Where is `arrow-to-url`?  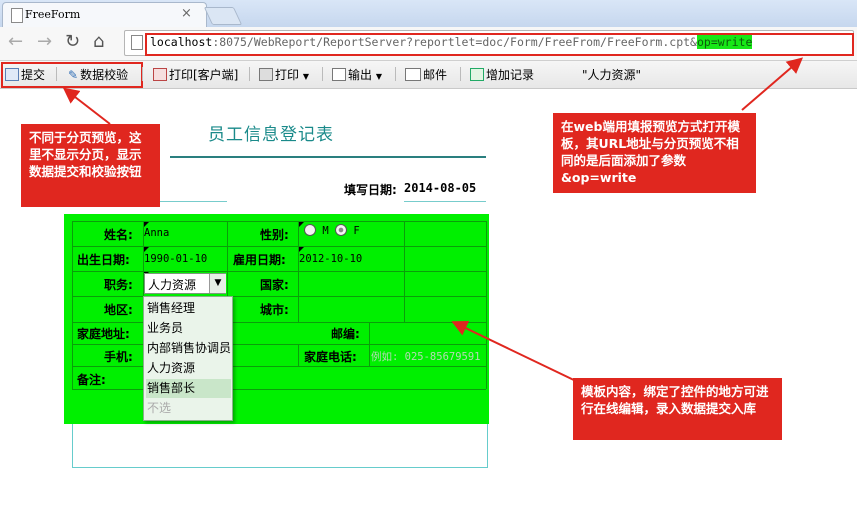 arrow-to-url is located at coordinates (772, 84).